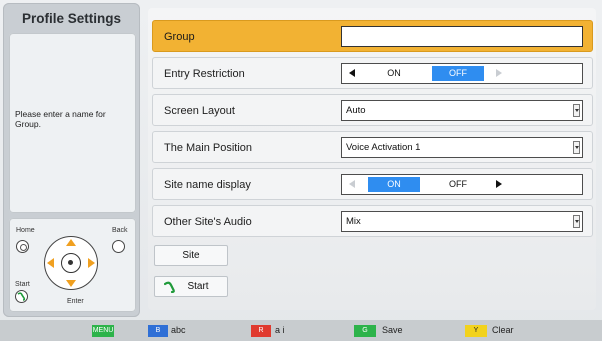  I want to click on site-name-display-on: ON, so click(394, 184).